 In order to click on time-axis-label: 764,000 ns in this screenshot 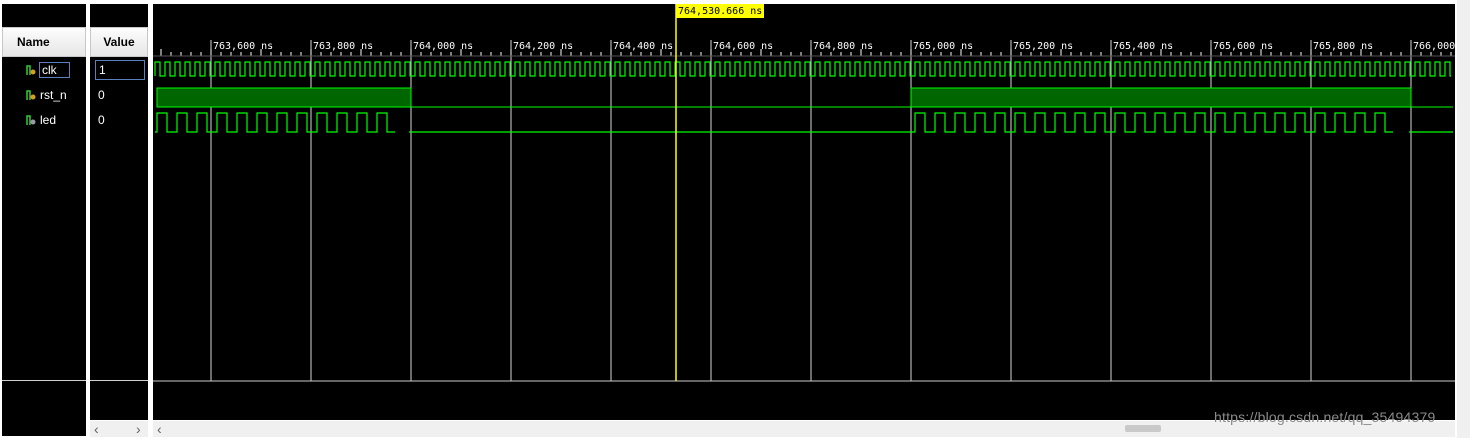, I will do `click(443, 46)`.